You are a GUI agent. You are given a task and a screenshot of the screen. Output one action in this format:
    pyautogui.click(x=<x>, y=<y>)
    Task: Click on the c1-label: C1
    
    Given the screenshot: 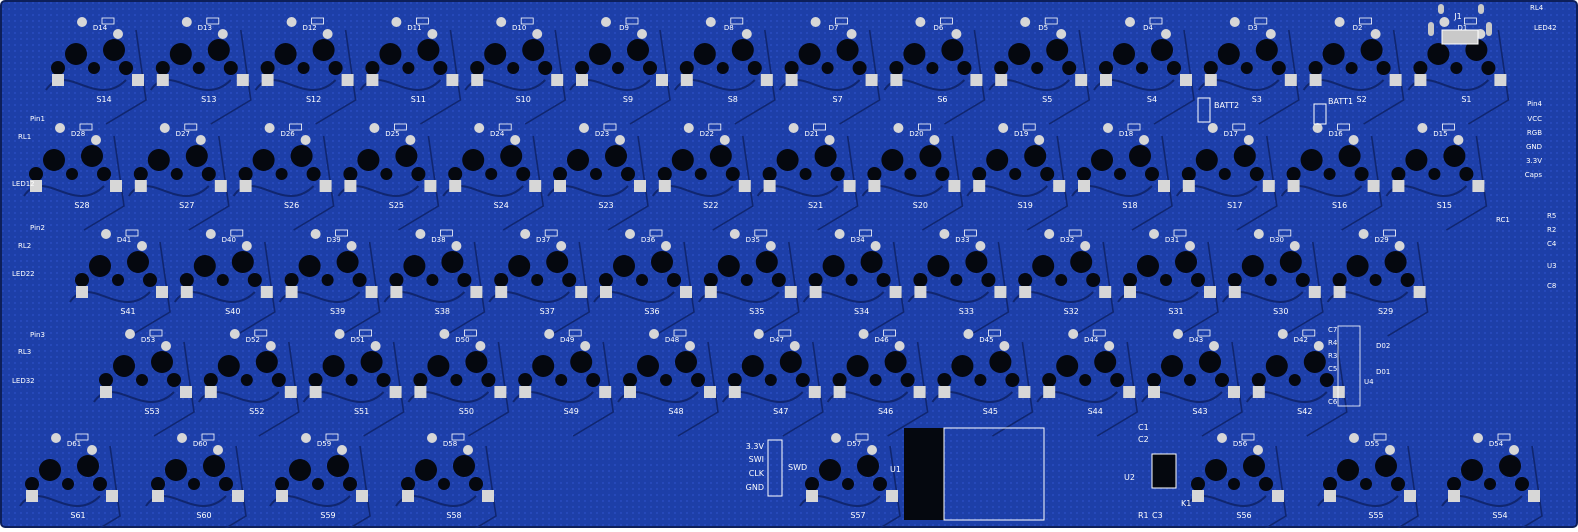 What is the action you would take?
    pyautogui.click(x=1143, y=427)
    